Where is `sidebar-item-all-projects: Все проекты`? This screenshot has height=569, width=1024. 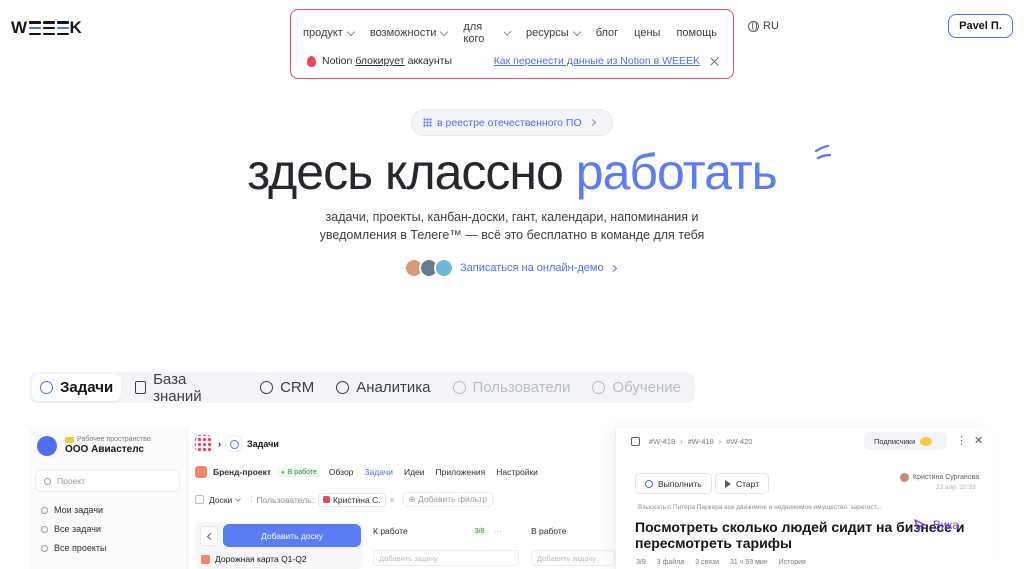
sidebar-item-all-projects: Все проекты is located at coordinates (74, 548).